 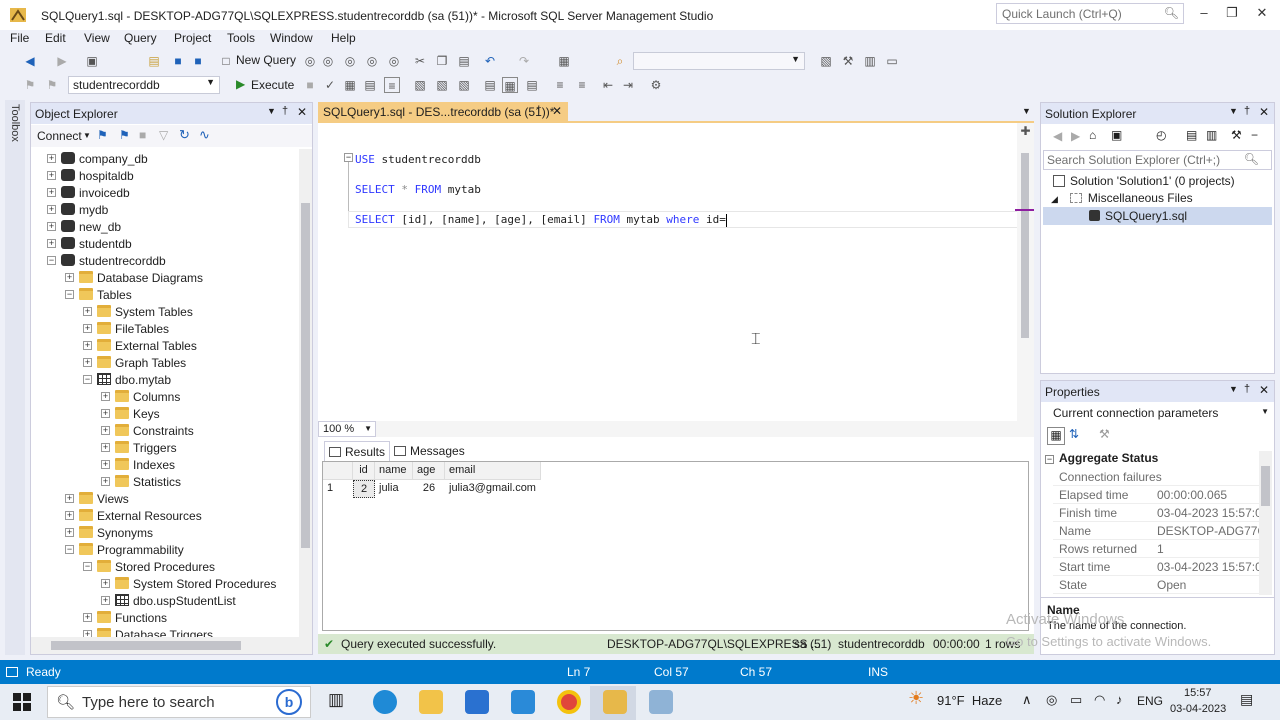 I want to click on switch-views-icon: ▣, so click(x=1116, y=135).